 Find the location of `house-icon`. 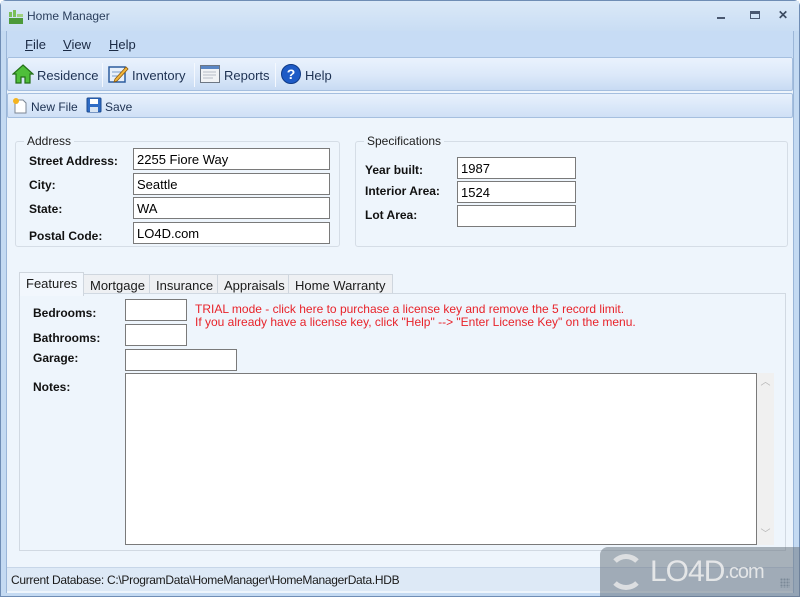

house-icon is located at coordinates (23, 75).